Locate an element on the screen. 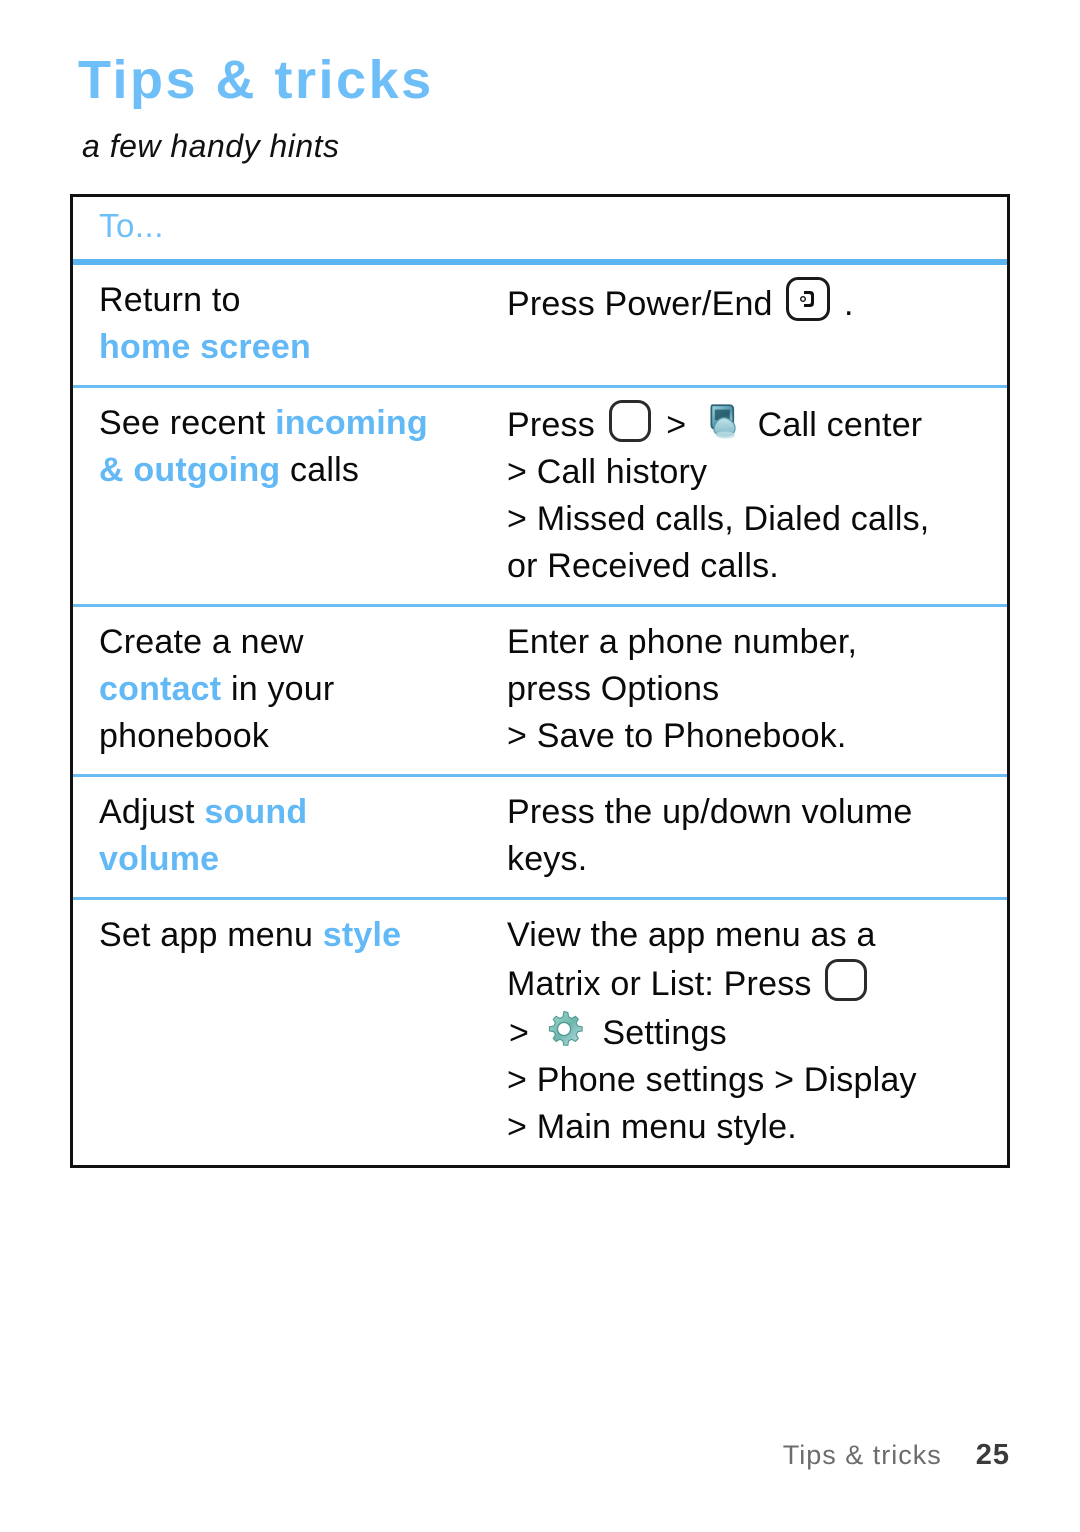  step-line: Matrix or List: Press is located at coordinates (754, 983).